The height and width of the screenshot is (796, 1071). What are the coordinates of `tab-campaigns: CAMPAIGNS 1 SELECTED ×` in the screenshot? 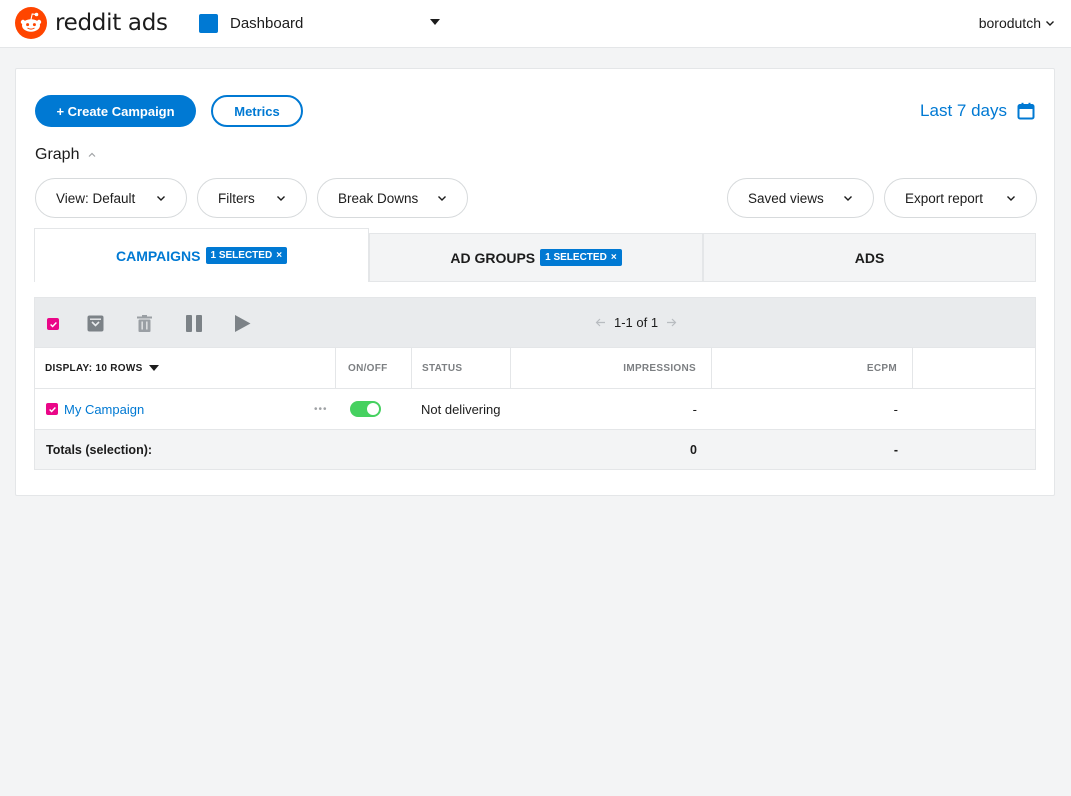 It's located at (201, 255).